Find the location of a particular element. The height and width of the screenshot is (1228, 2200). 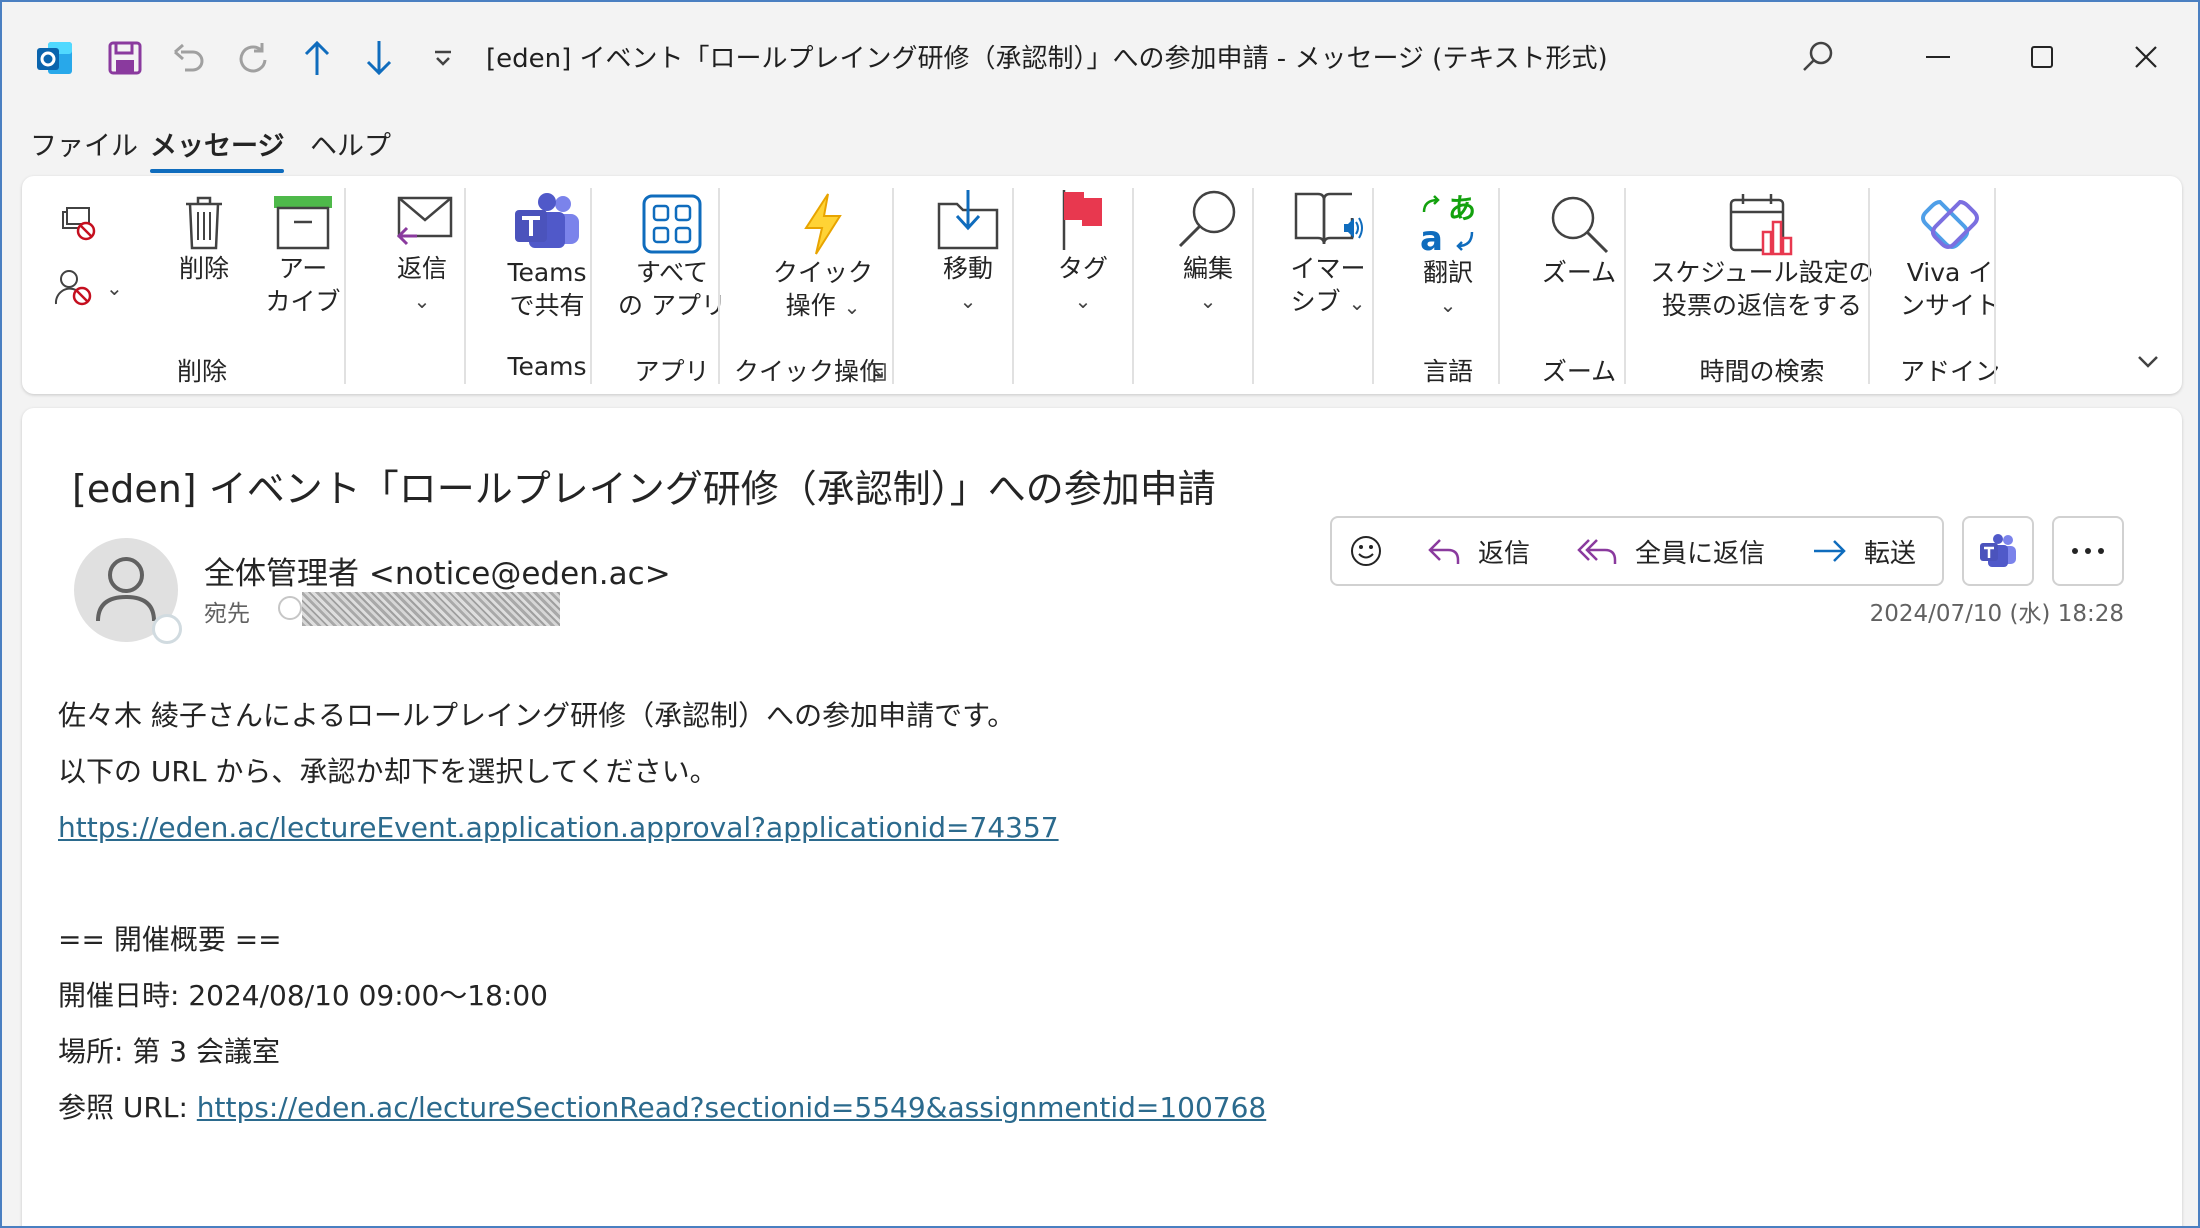

arrow-up-icon is located at coordinates (317, 58).